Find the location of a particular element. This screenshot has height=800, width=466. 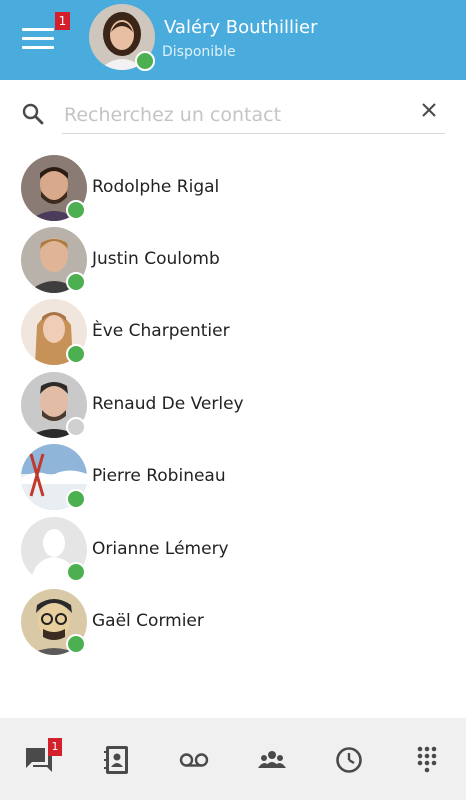

contact-row: Gaël Cormier is located at coordinates (233, 622).